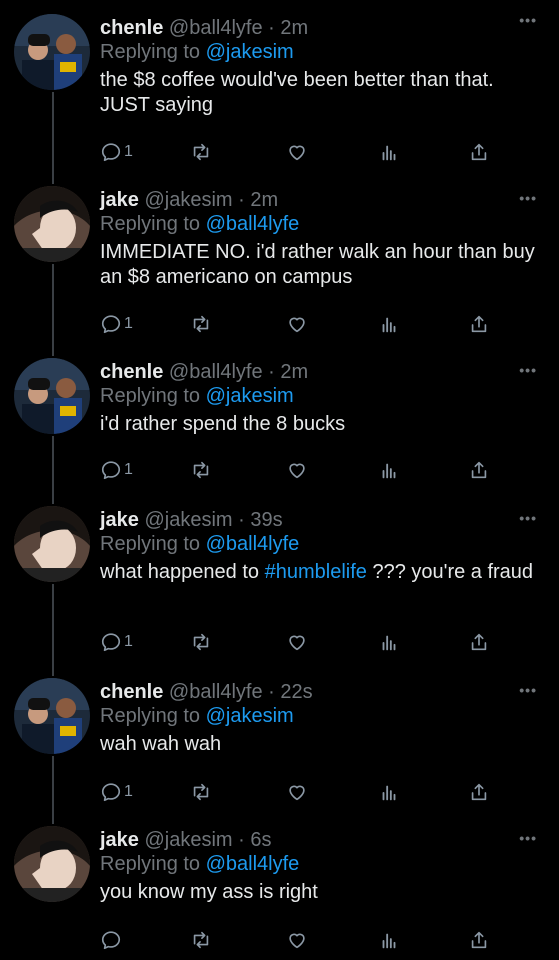 The width and height of the screenshot is (559, 960). What do you see at coordinates (266, 520) in the screenshot?
I see `timestamp: 39s` at bounding box center [266, 520].